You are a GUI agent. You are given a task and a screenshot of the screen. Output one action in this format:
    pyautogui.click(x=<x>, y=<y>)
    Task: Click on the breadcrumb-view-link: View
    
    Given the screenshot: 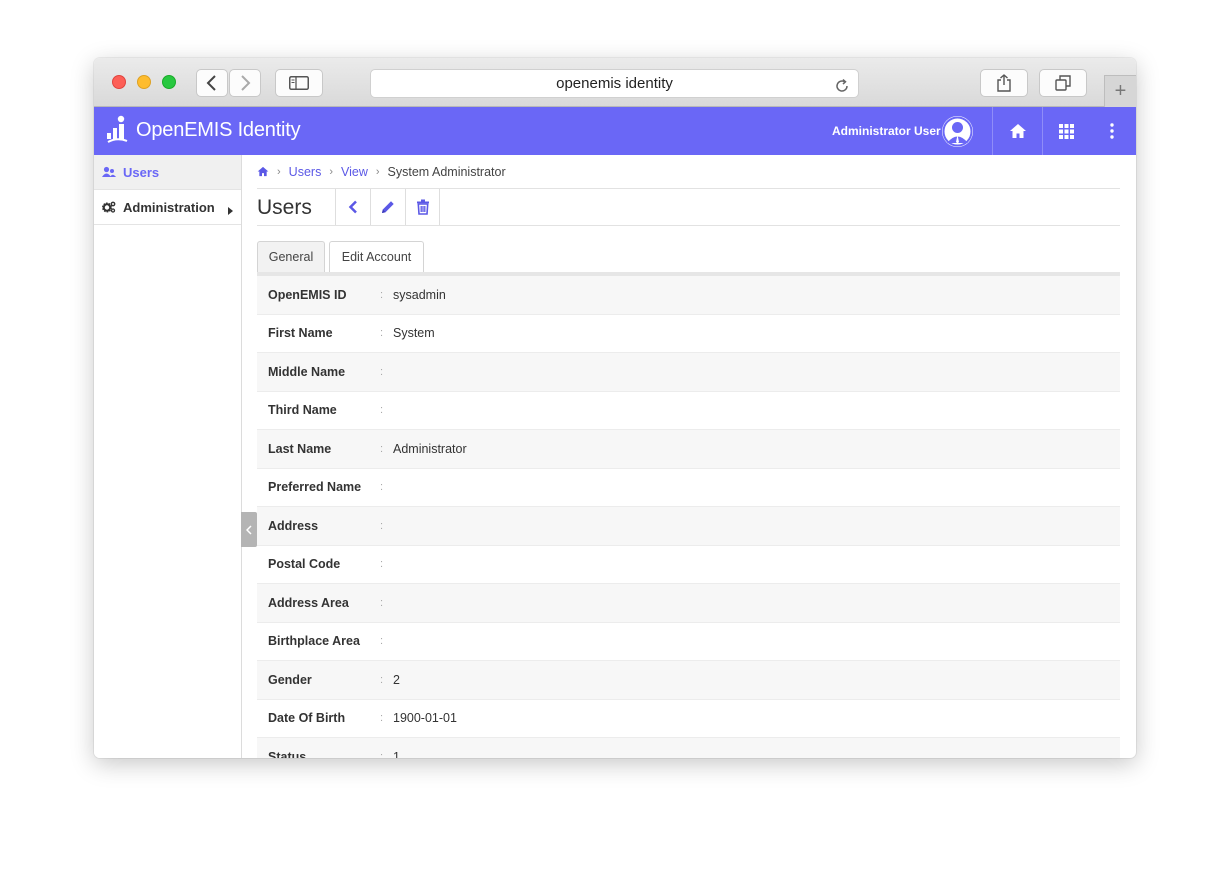 What is the action you would take?
    pyautogui.click(x=354, y=172)
    